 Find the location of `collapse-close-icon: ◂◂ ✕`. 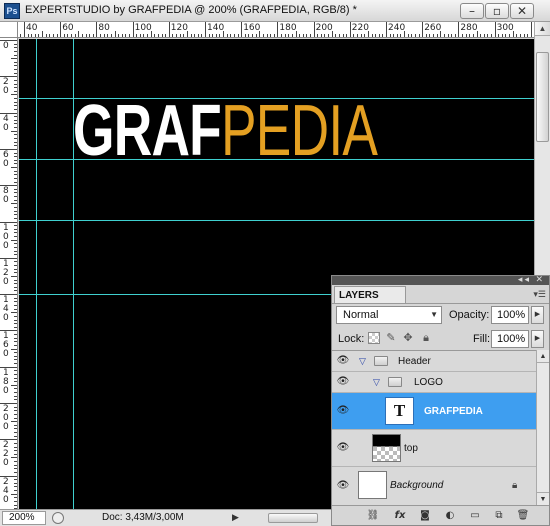

collapse-close-icon: ◂◂ ✕ is located at coordinates (531, 279).